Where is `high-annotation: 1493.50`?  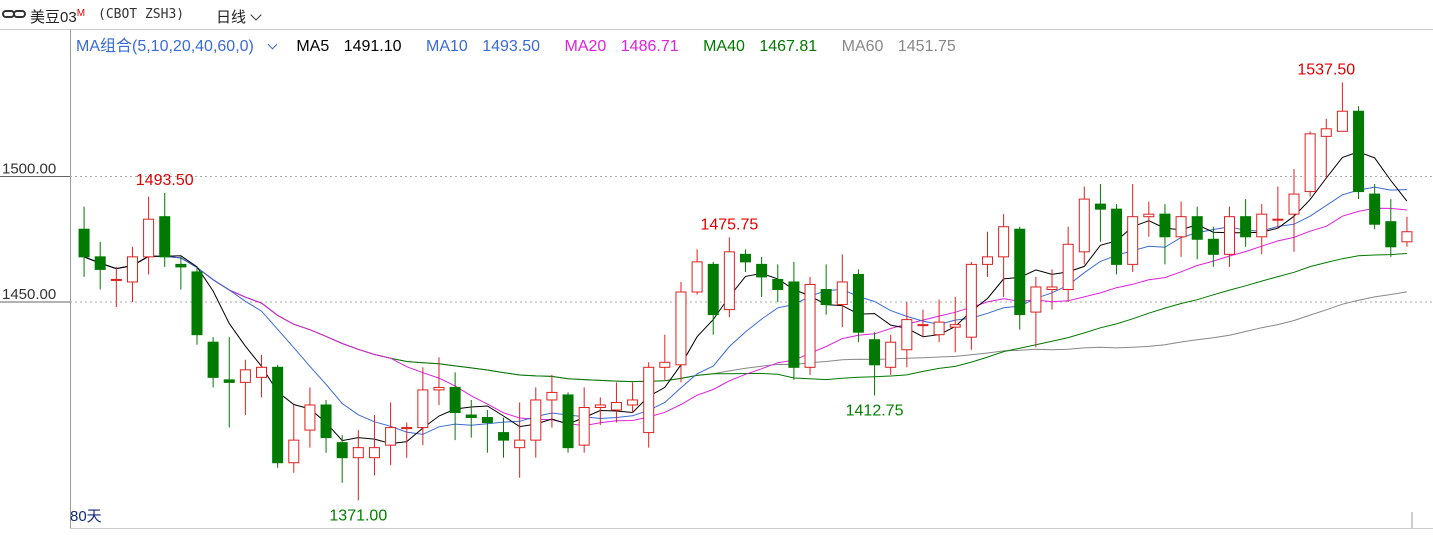
high-annotation: 1493.50 is located at coordinates (165, 180).